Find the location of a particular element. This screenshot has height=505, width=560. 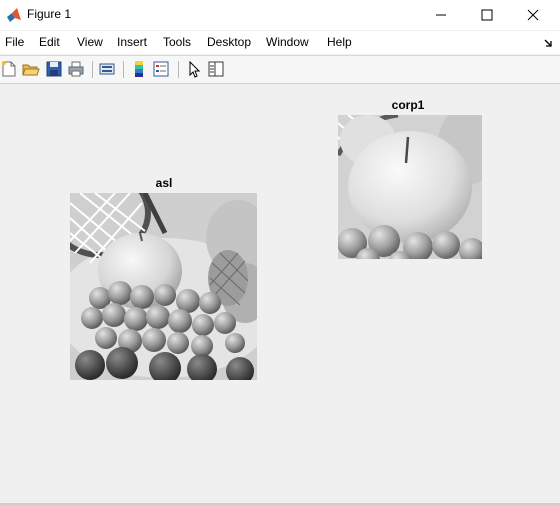

maximize-icon is located at coordinates (487, 15).